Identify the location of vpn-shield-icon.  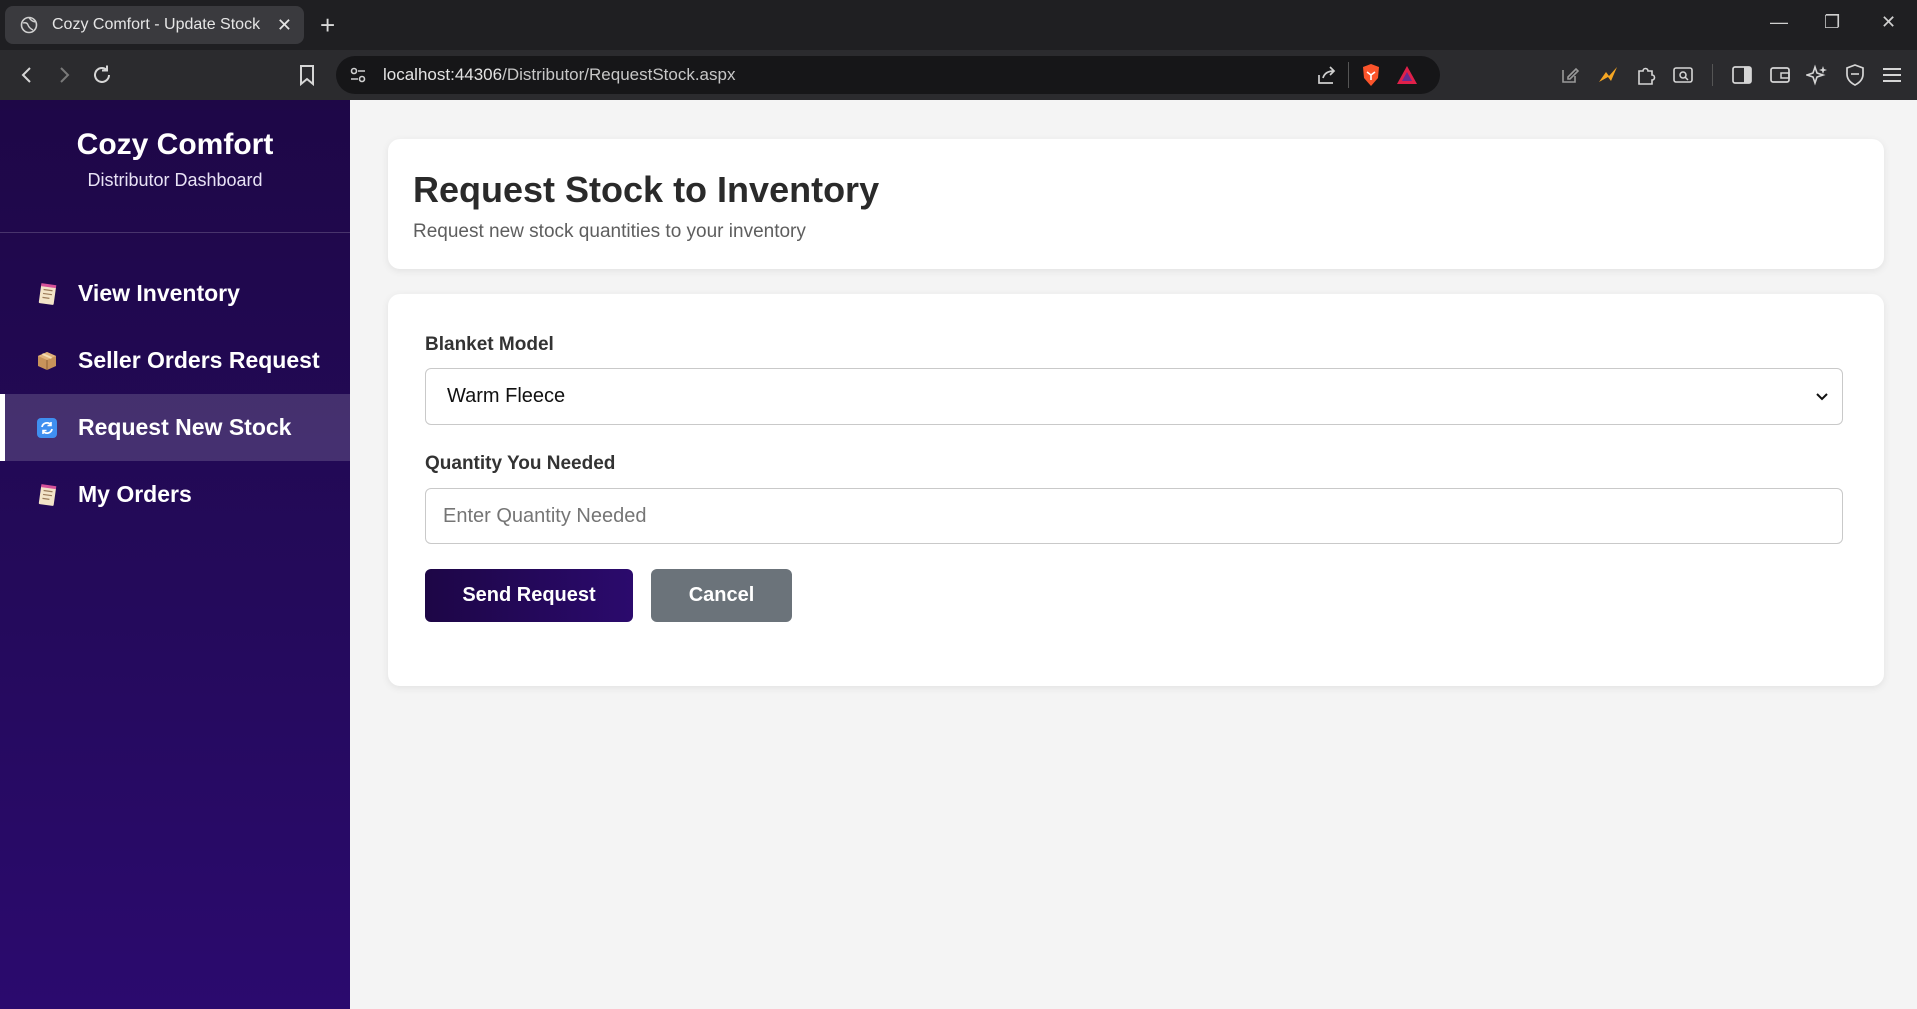
(1855, 75).